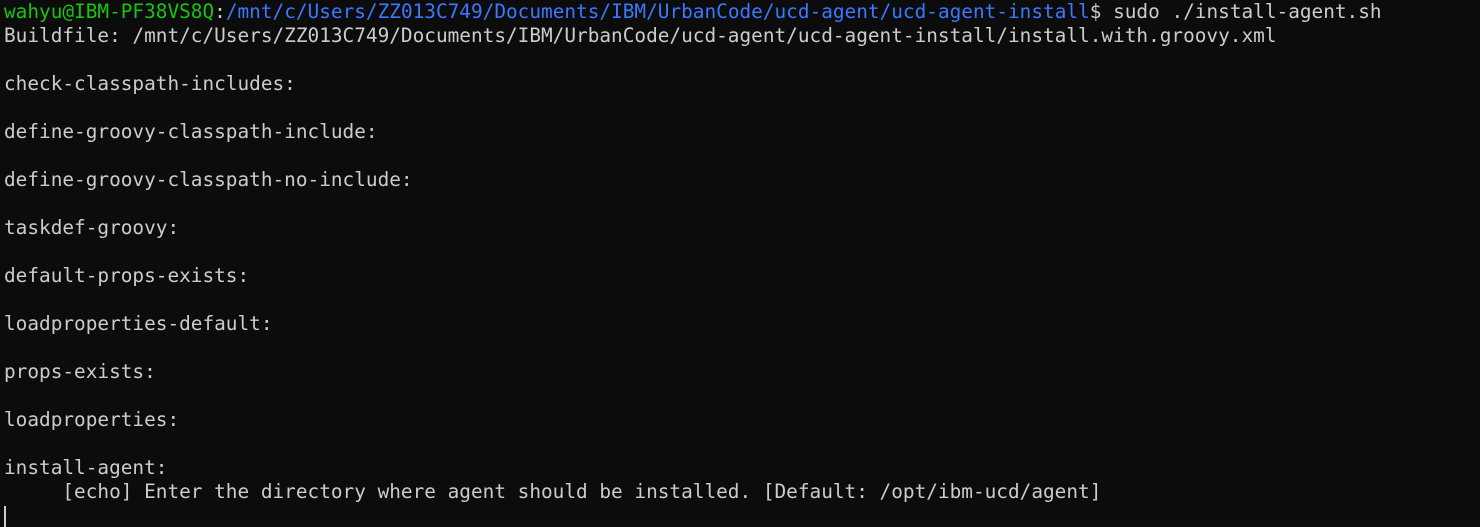 The width and height of the screenshot is (1480, 527). What do you see at coordinates (138, 323) in the screenshot?
I see `output-line: loadproperties-default:` at bounding box center [138, 323].